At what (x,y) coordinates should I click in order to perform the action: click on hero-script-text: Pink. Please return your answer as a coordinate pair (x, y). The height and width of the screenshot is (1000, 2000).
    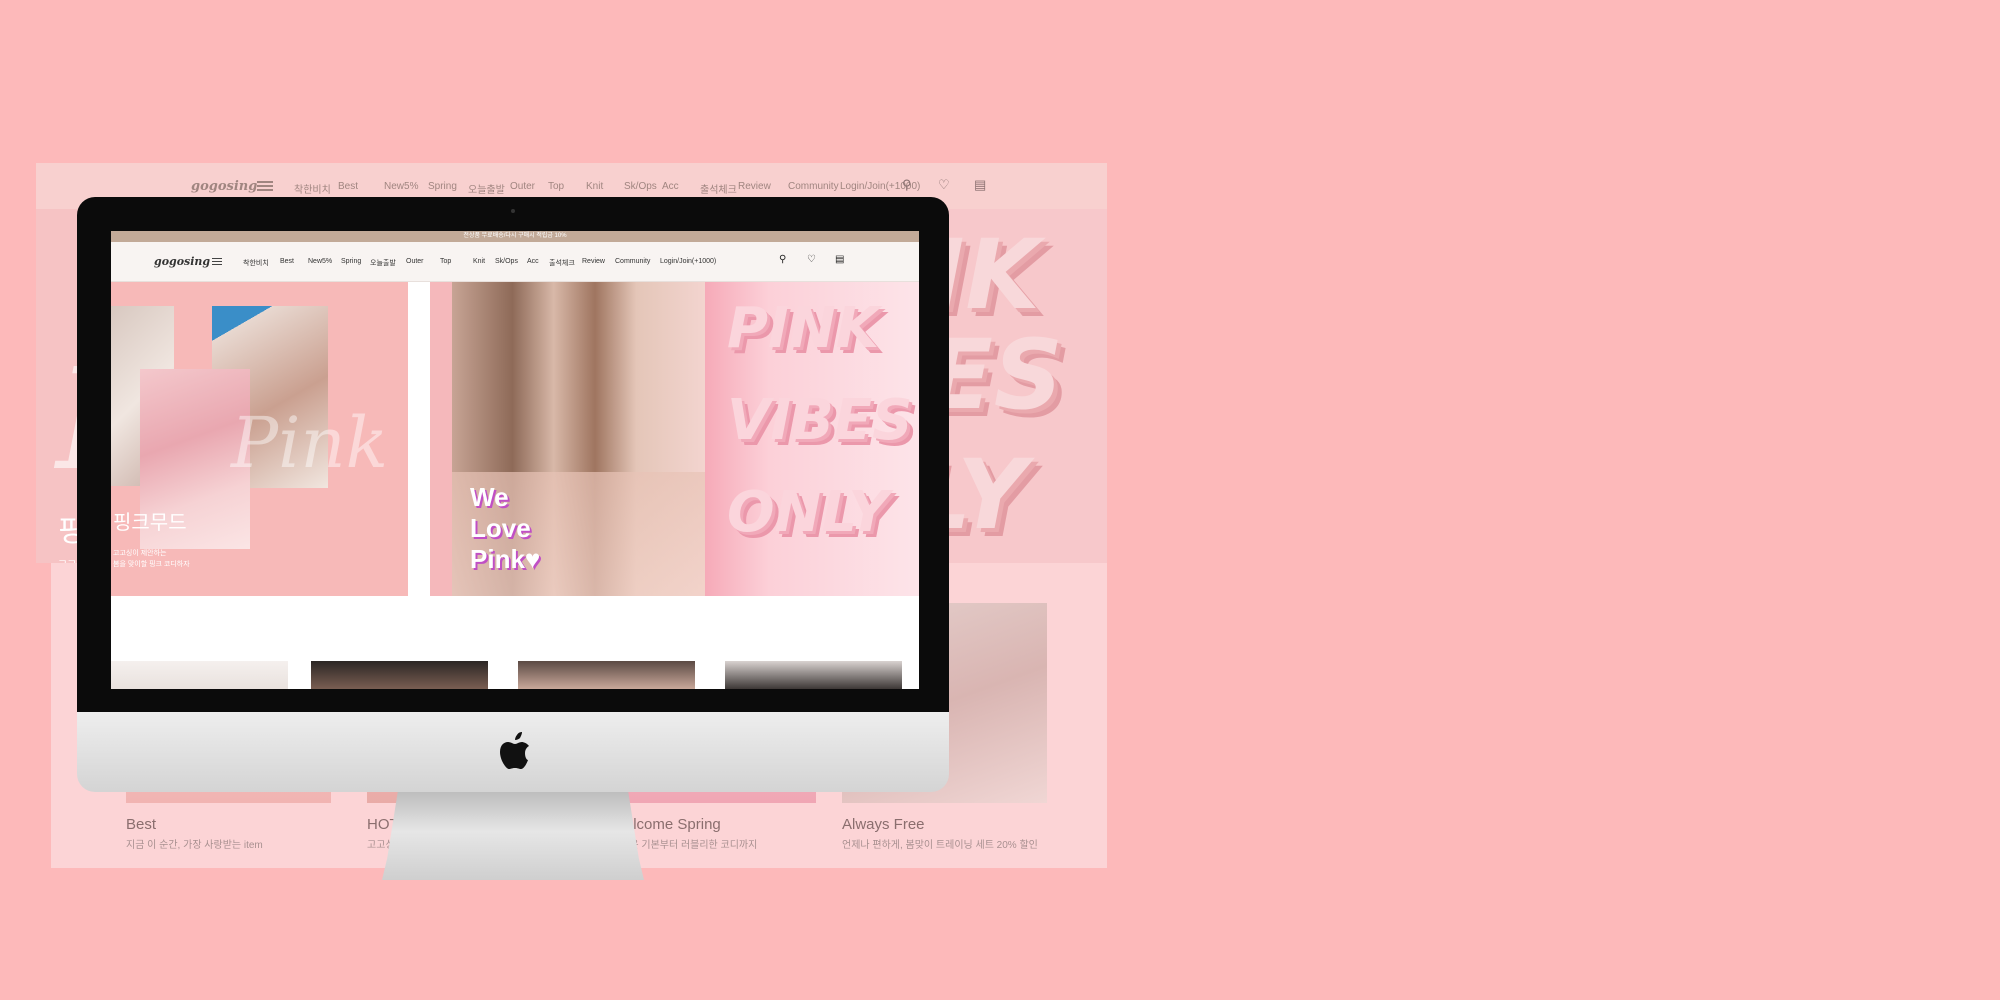
    Looking at the image, I should click on (309, 443).